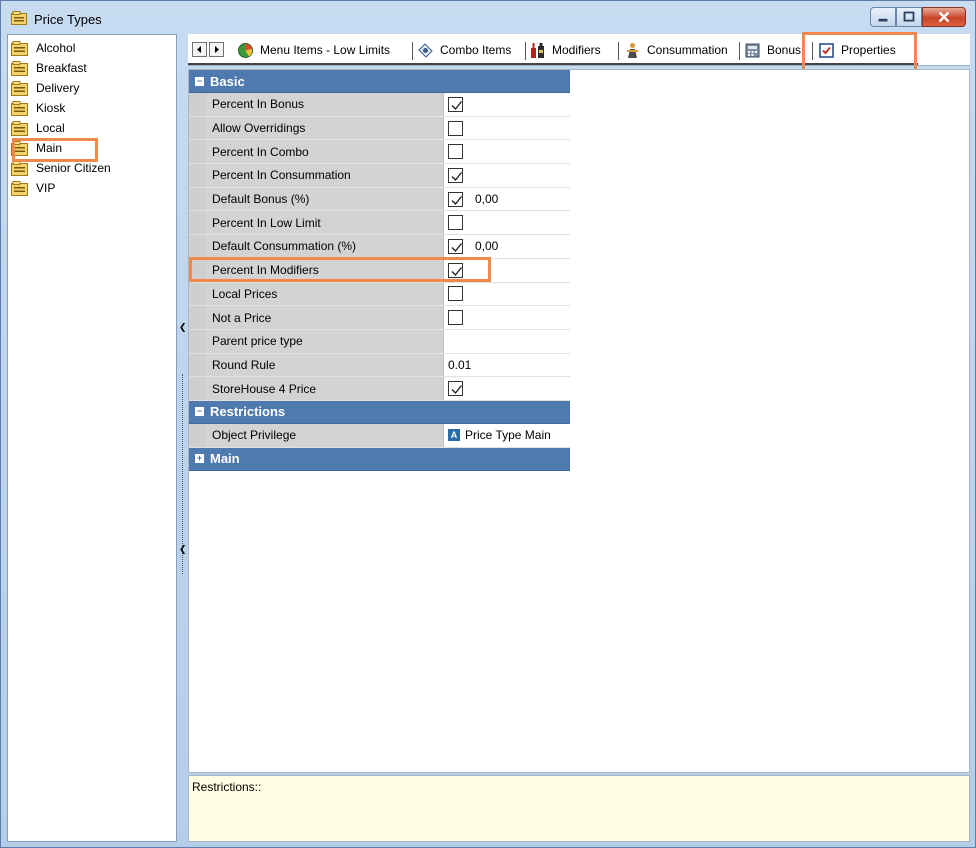  Describe the element at coordinates (488, 18) in the screenshot. I see `title-bar: Price Types` at that location.